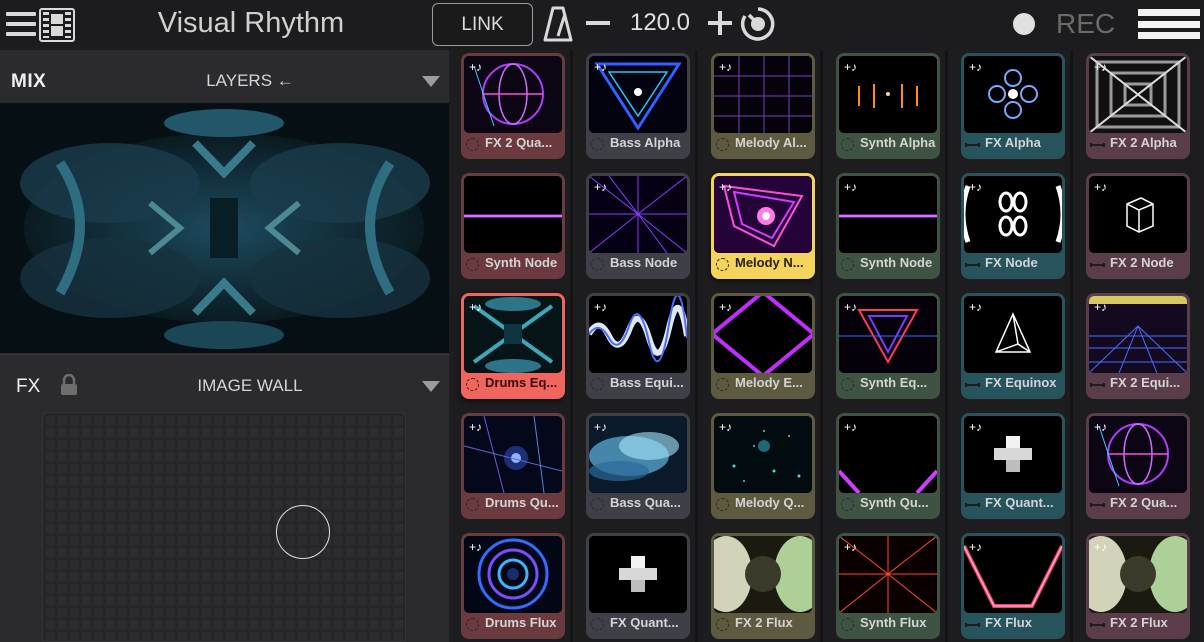 The width and height of the screenshot is (1204, 642). Describe the element at coordinates (1138, 586) in the screenshot. I see `clip-tile: +♪ FX 2 Flux` at that location.